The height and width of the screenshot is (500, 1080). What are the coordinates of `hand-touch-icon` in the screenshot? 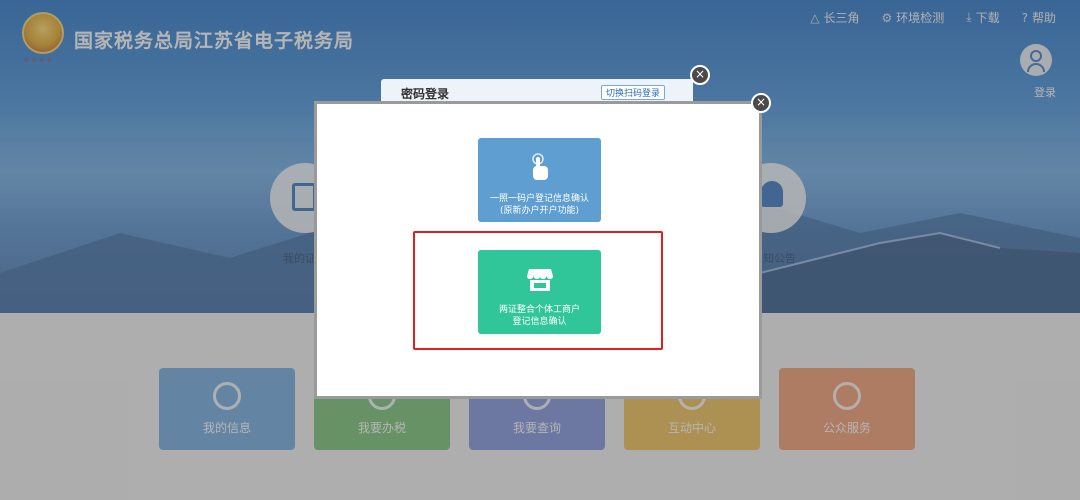 It's located at (540, 166).